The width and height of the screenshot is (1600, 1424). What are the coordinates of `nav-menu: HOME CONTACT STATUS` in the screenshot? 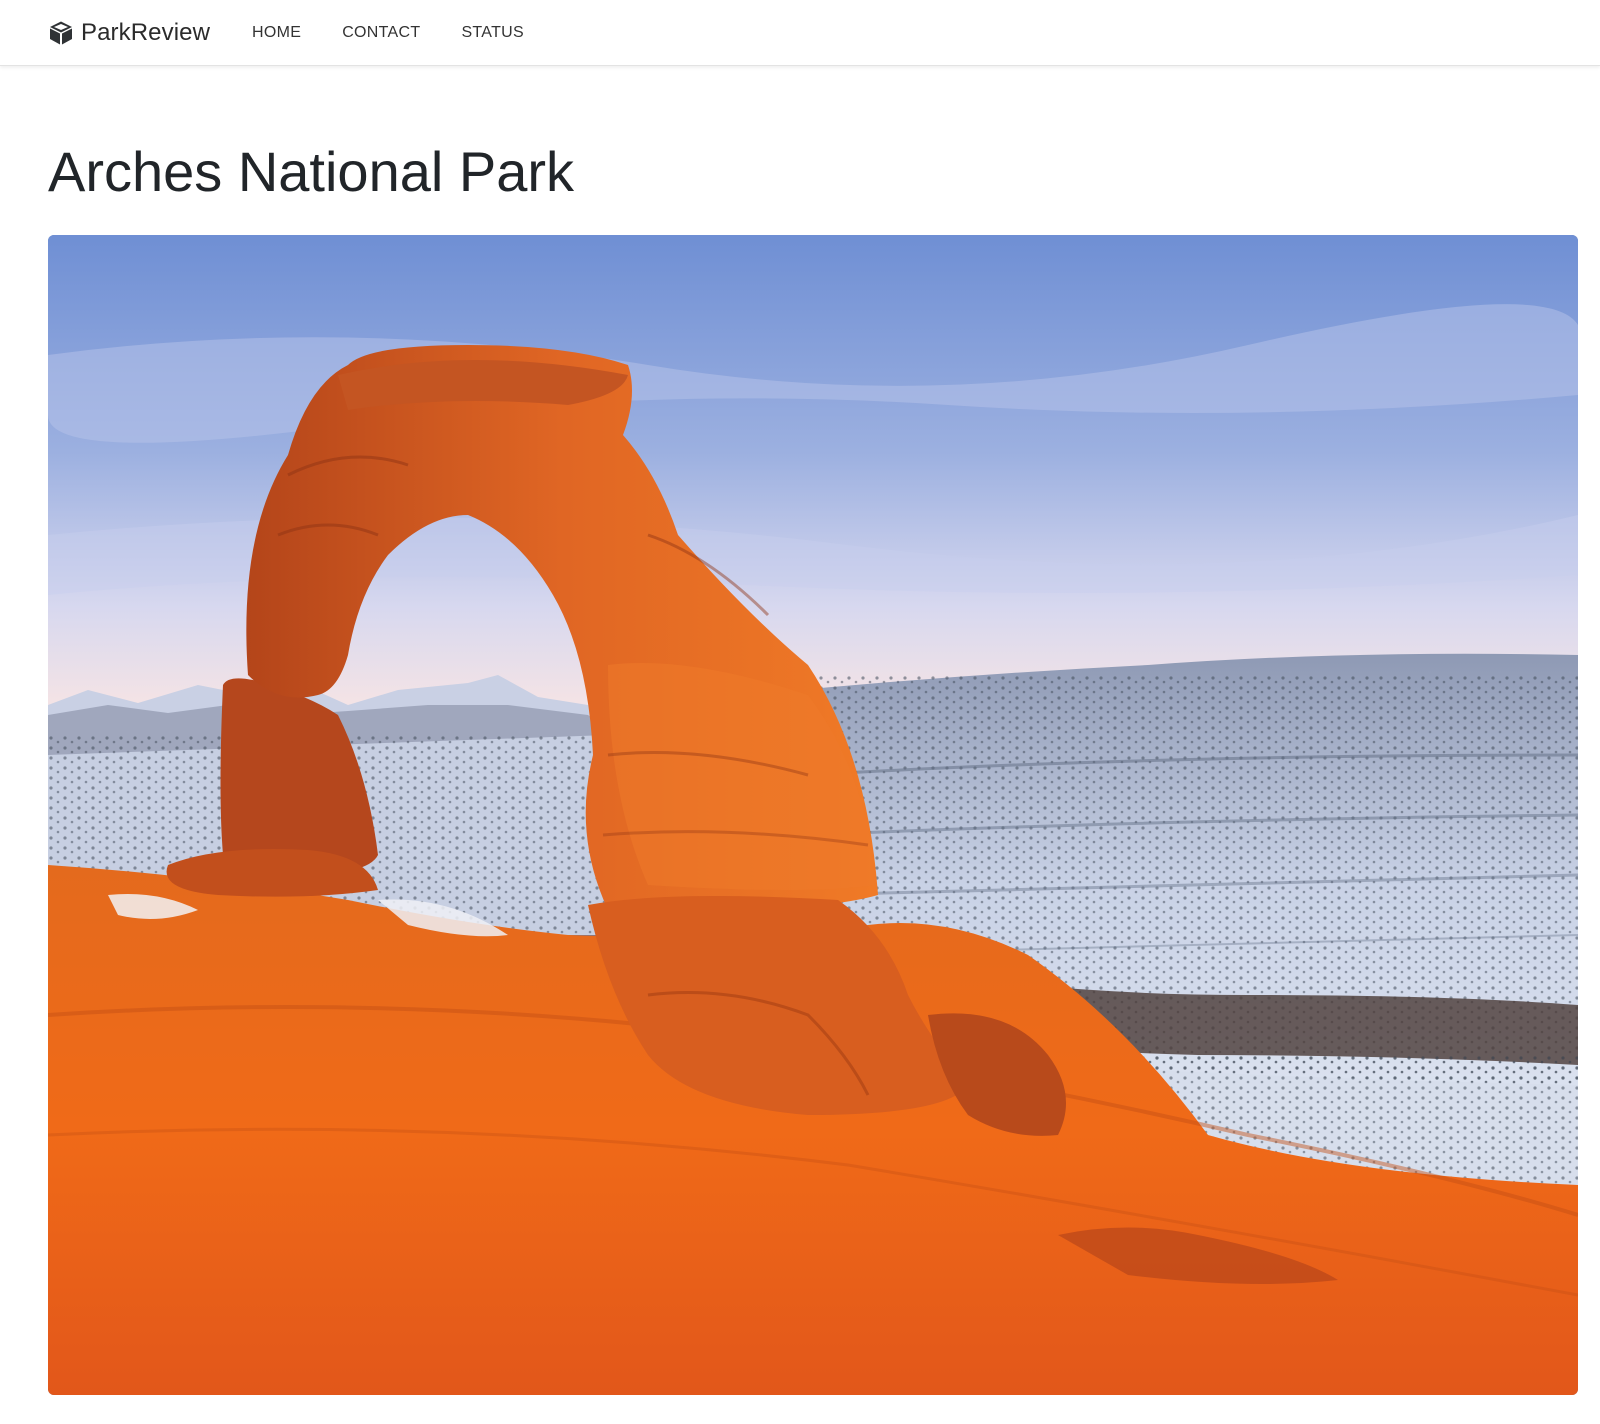 It's located at (408, 33).